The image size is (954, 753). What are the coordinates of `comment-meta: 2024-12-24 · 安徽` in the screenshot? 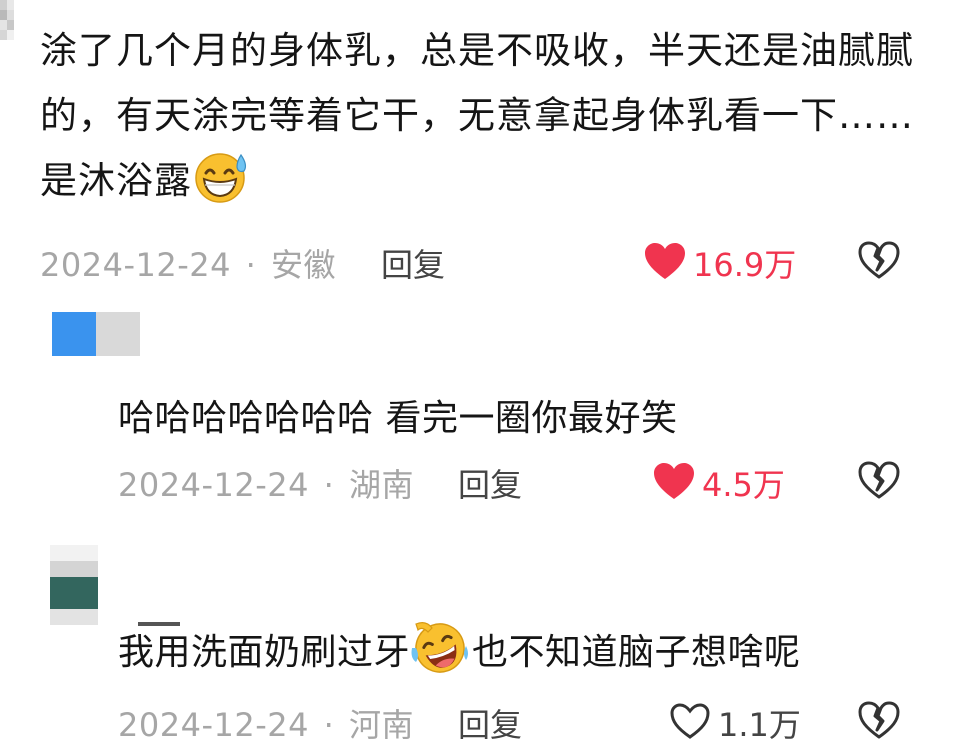 It's located at (188, 263).